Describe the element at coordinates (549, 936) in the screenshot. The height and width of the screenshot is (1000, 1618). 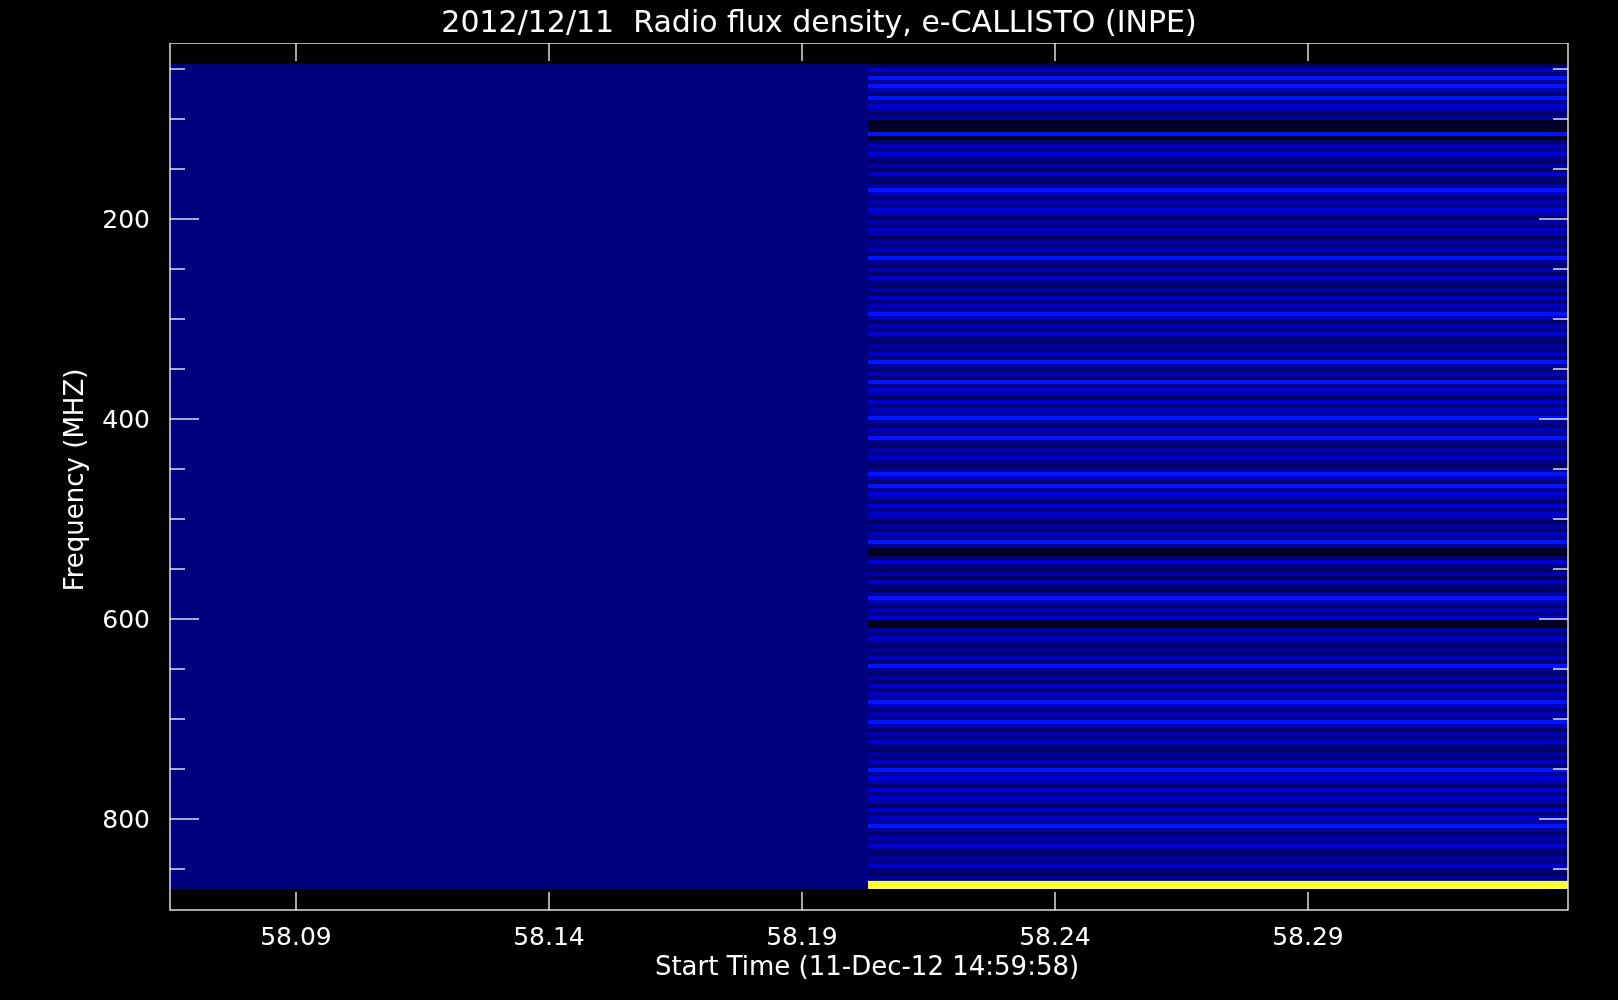
I see `tick-label: 58.14` at that location.